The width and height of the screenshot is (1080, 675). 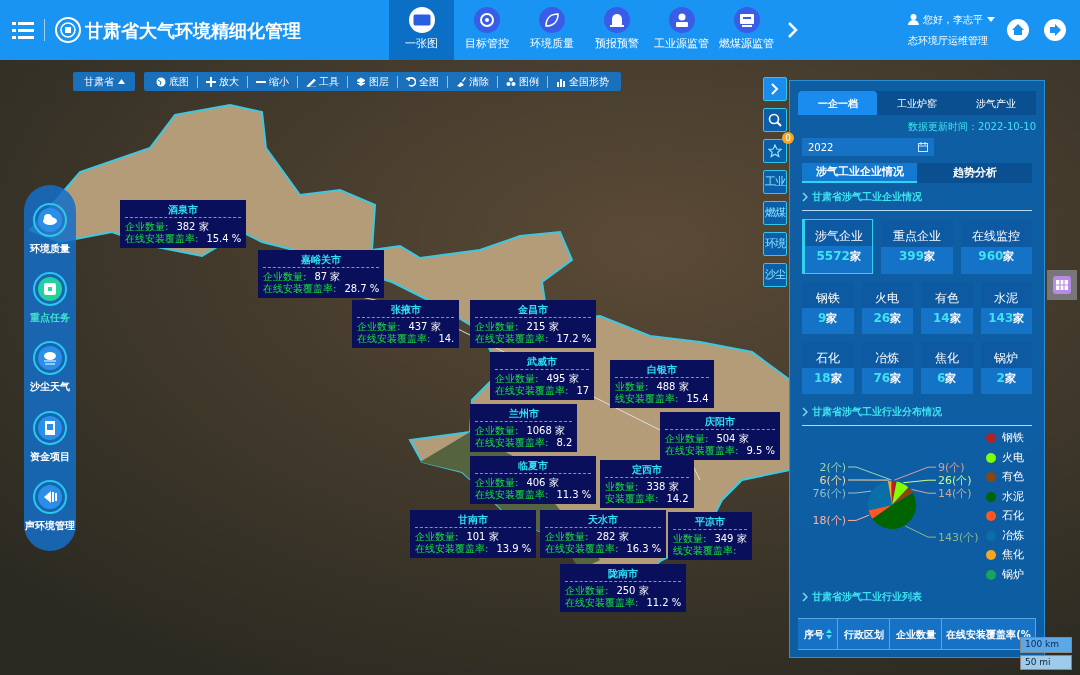 What do you see at coordinates (946, 358) in the screenshot?
I see `industry-label: 焦化` at bounding box center [946, 358].